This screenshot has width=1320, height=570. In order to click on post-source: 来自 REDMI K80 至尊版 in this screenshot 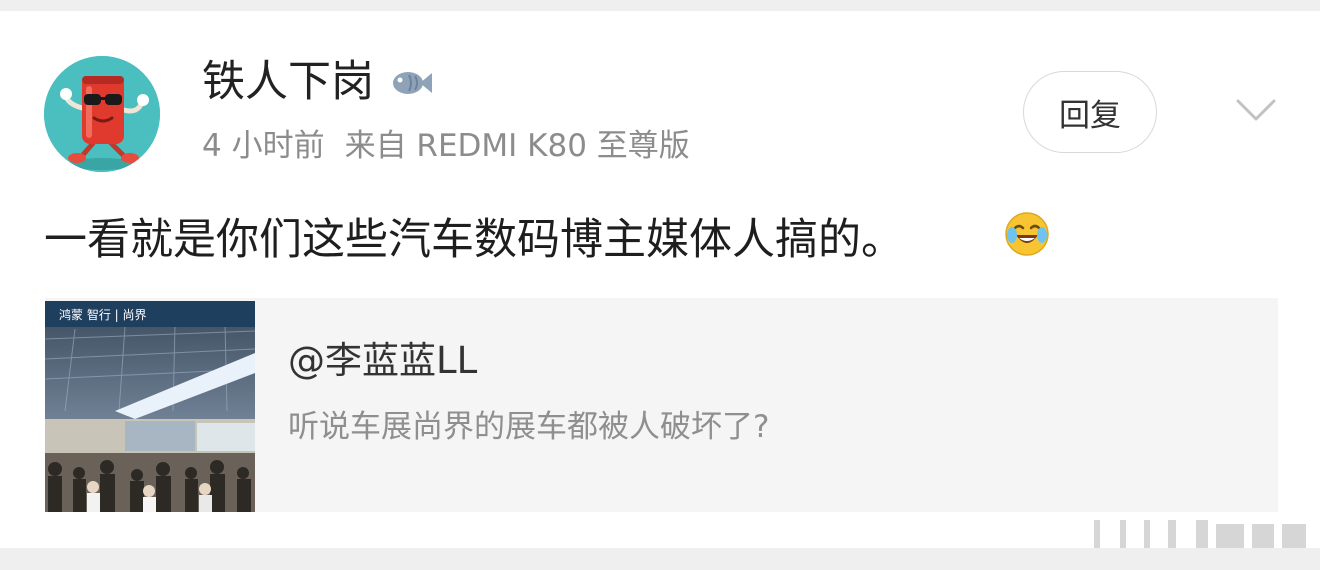, I will do `click(517, 146)`.